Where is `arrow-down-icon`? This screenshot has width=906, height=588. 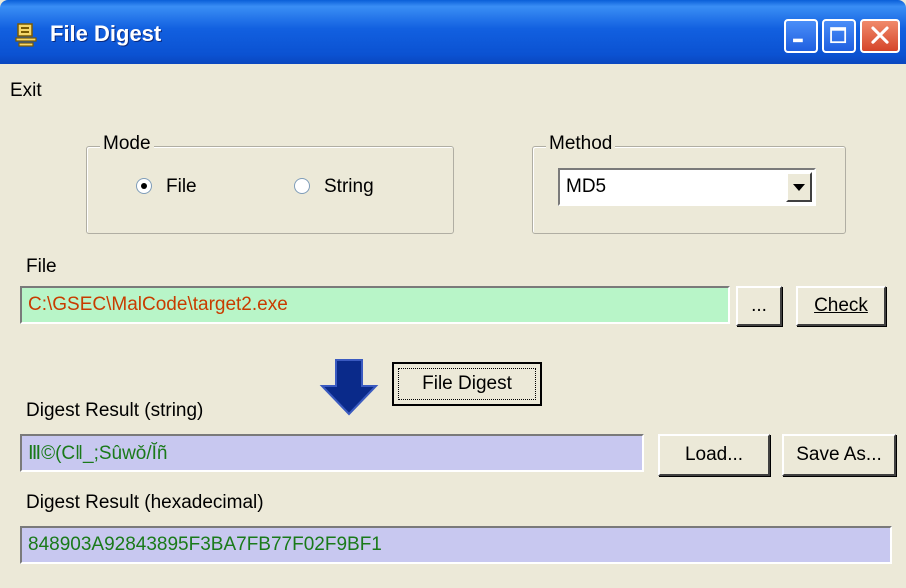
arrow-down-icon is located at coordinates (349, 387).